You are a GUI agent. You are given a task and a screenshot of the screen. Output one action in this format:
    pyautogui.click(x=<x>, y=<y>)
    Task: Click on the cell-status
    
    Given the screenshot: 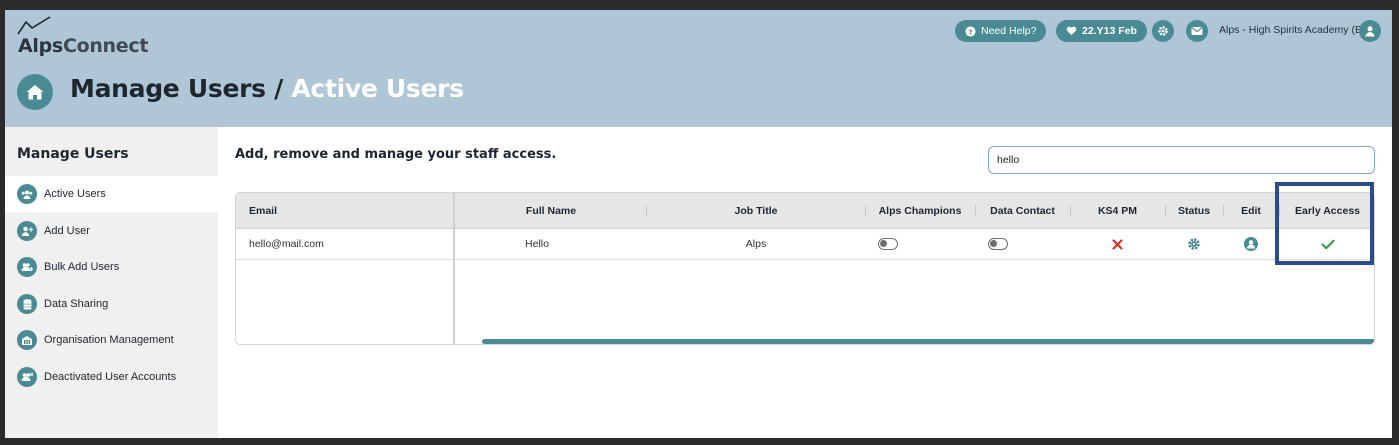 What is the action you would take?
    pyautogui.click(x=1194, y=244)
    